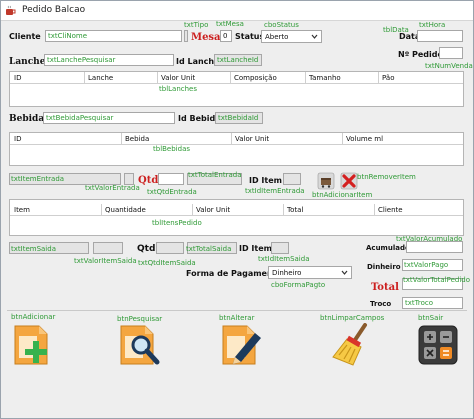  I want to click on btnAdicionar-tag: btnAdicionar, so click(33, 317).